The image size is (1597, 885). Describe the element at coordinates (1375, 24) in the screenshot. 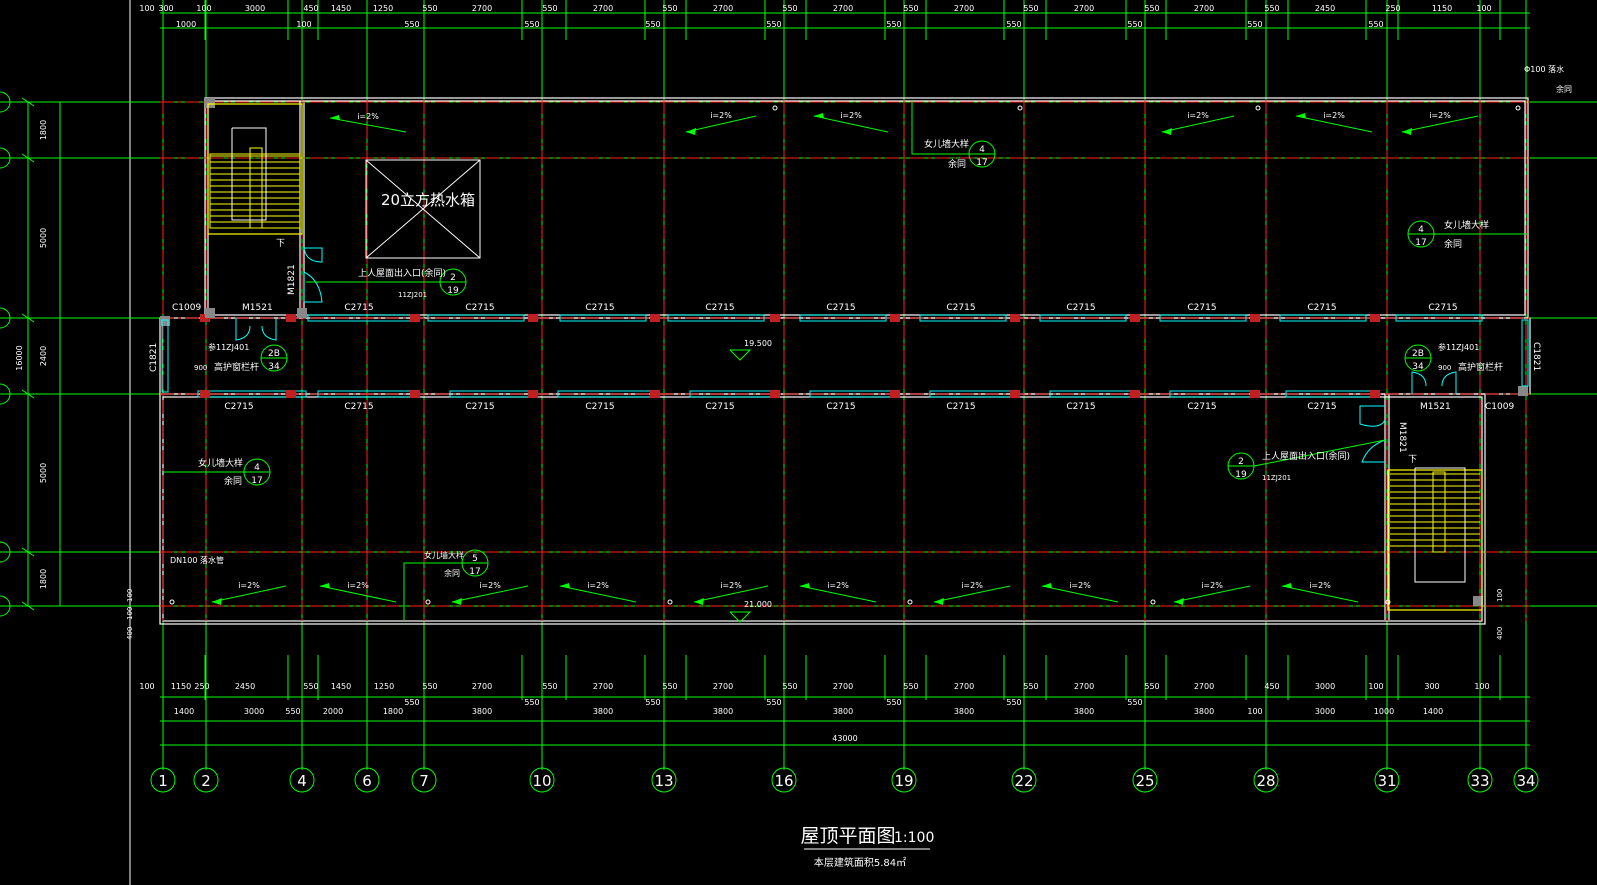

I see `top-dim-2-10: 550` at that location.